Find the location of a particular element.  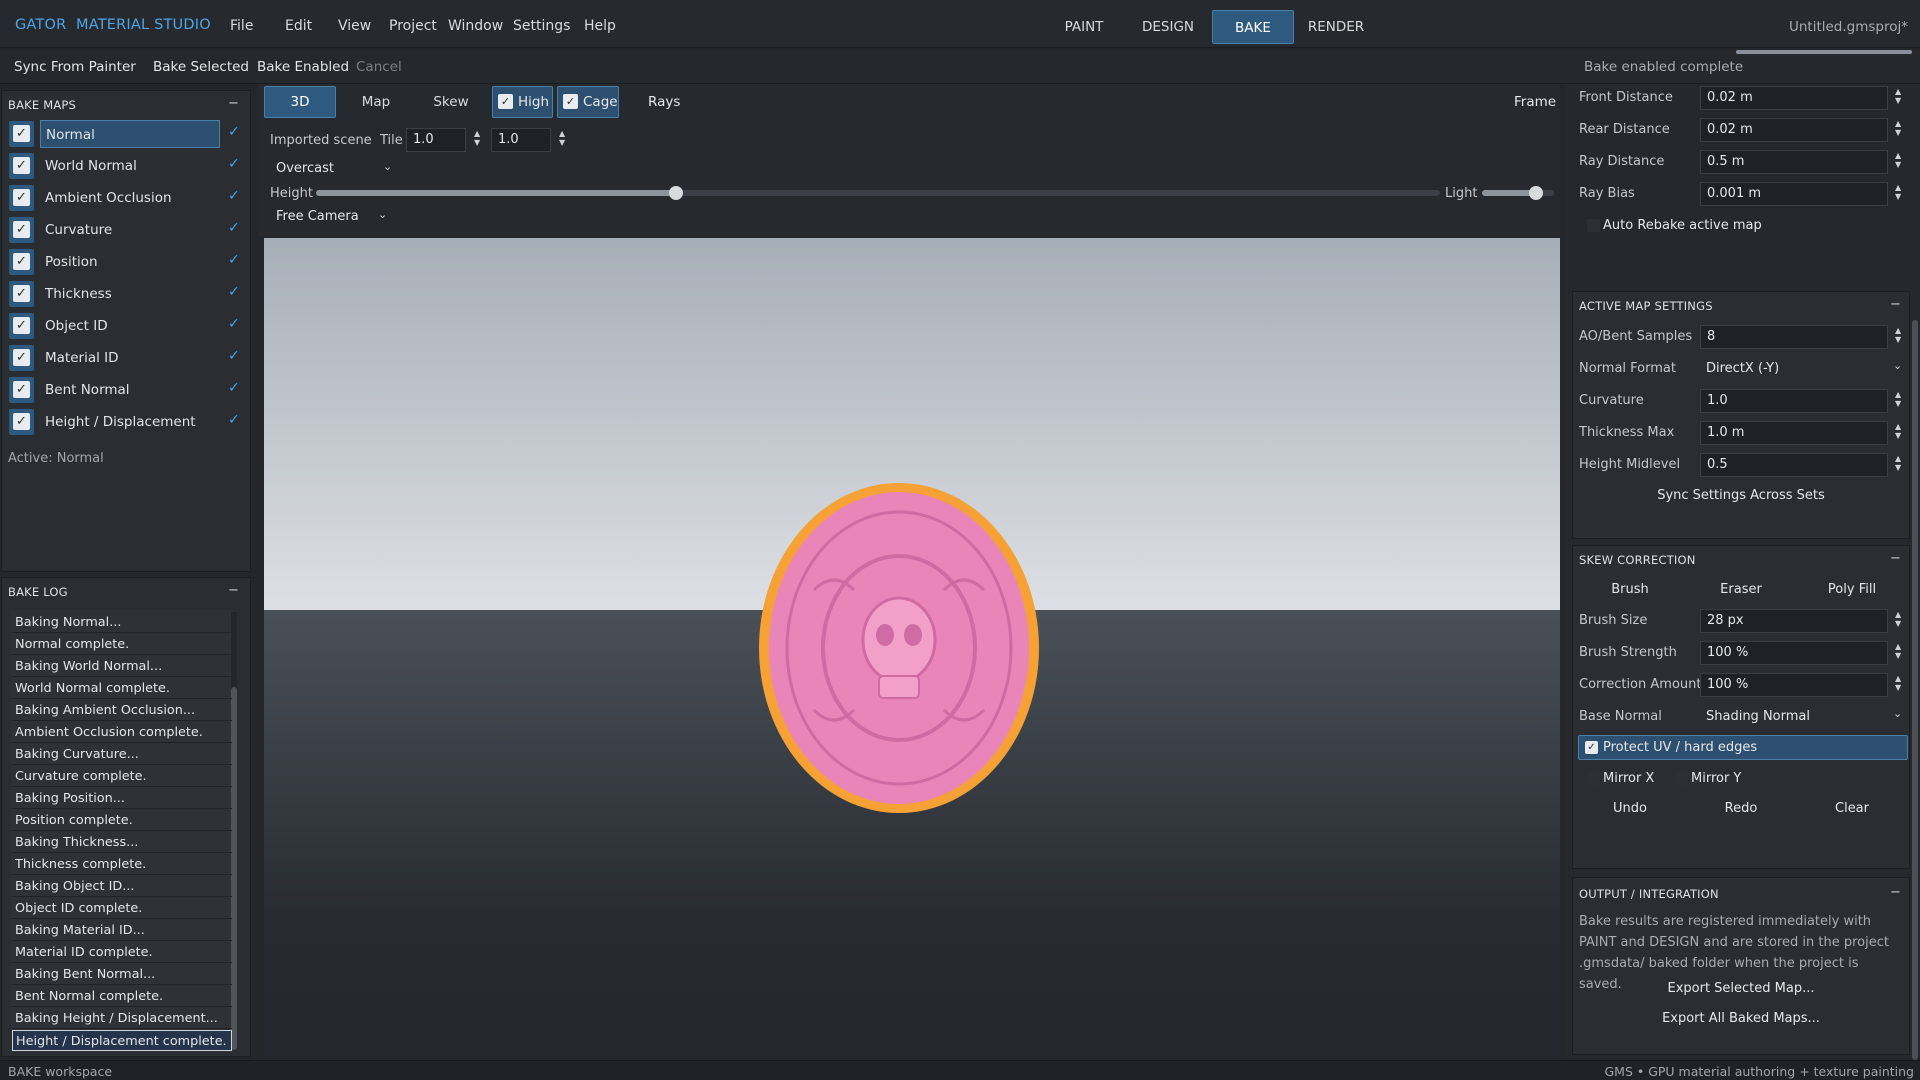

rays-toggle: Rays is located at coordinates (664, 102).